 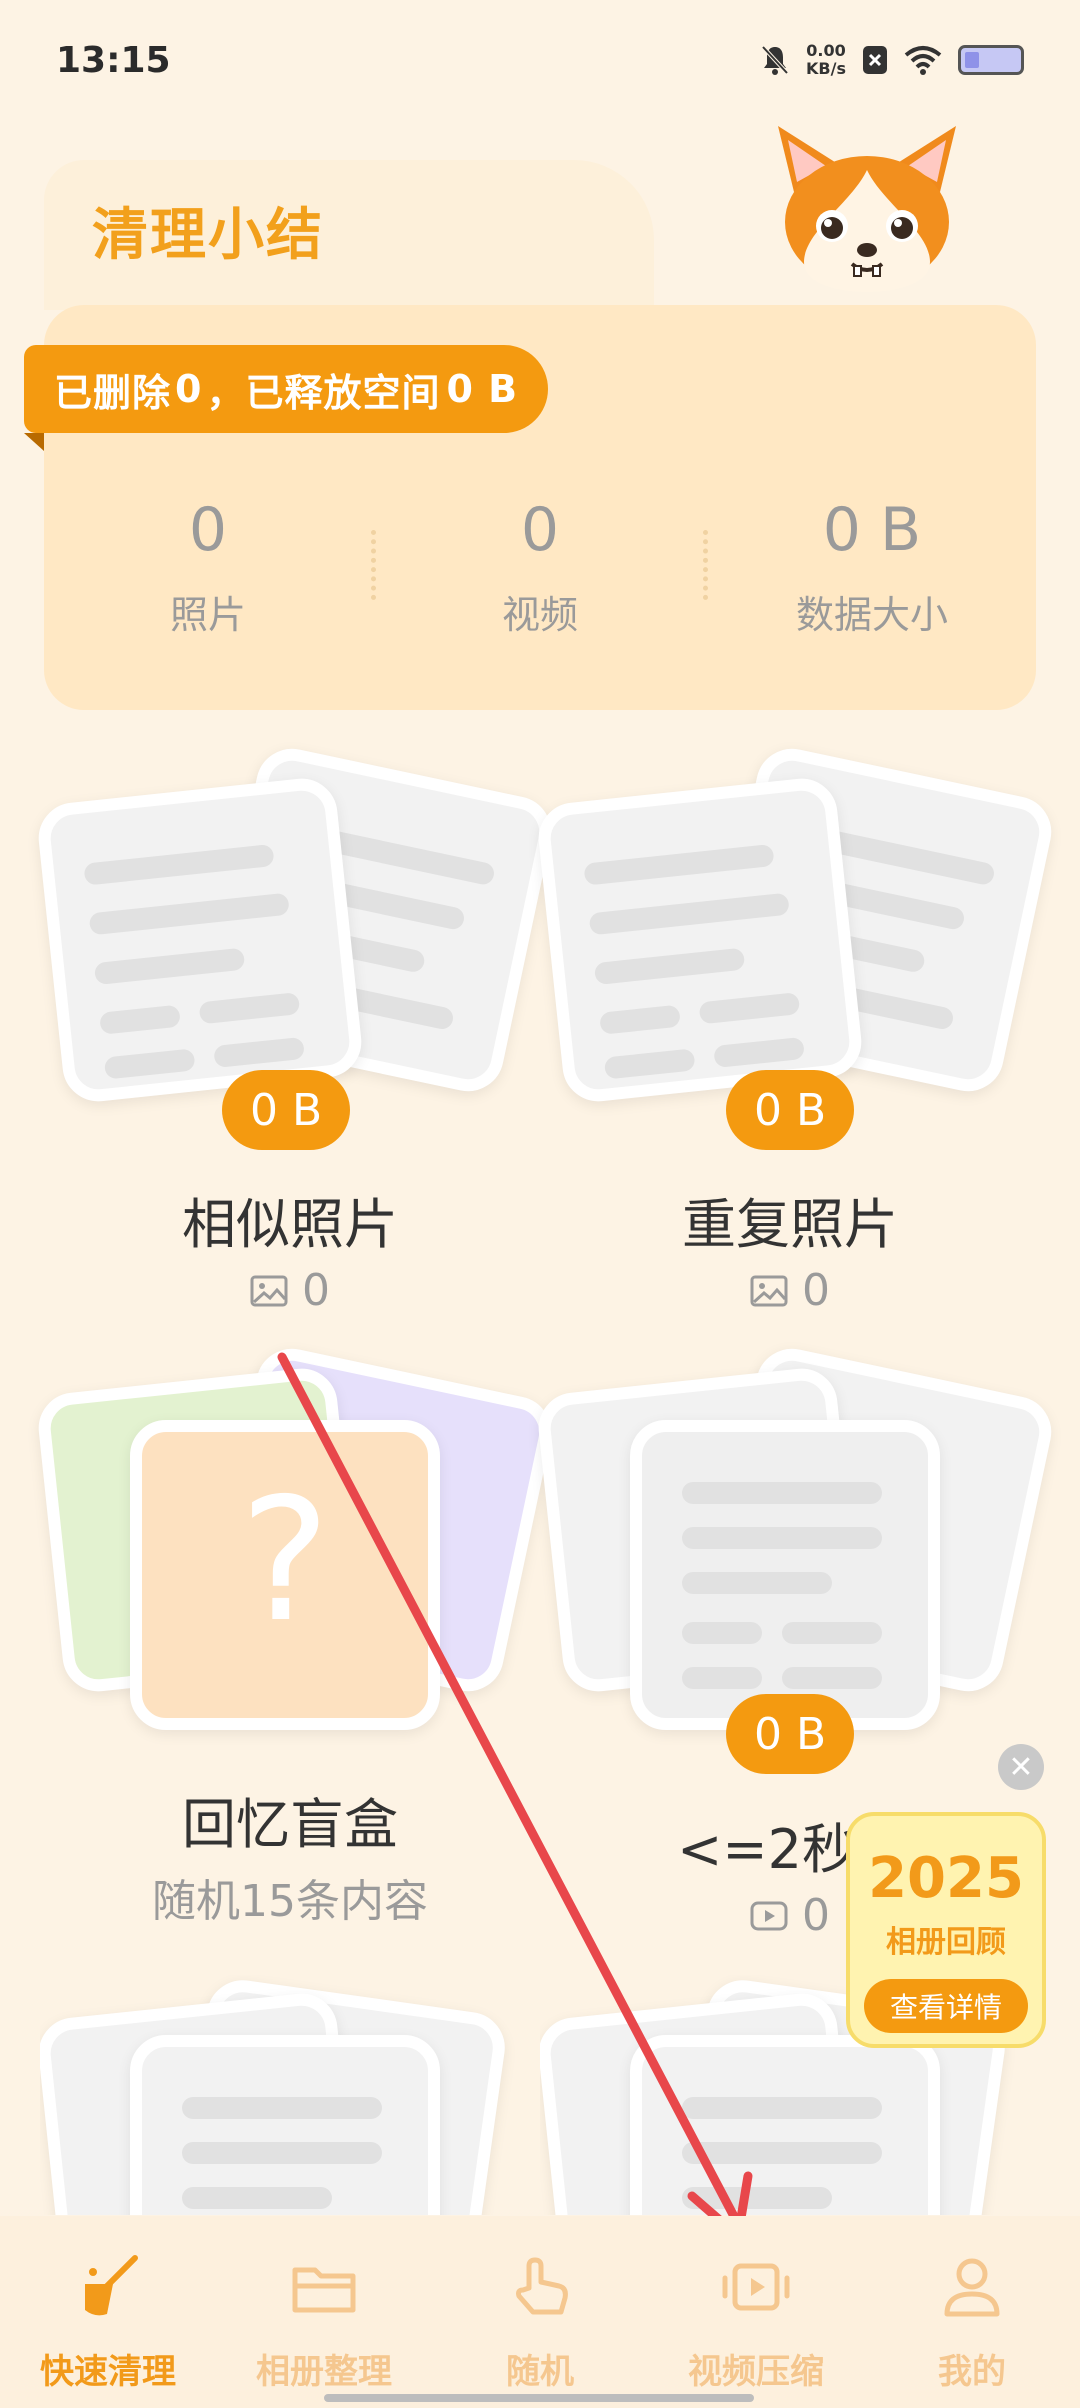 I want to click on broom-icon, so click(x=111, y=2285).